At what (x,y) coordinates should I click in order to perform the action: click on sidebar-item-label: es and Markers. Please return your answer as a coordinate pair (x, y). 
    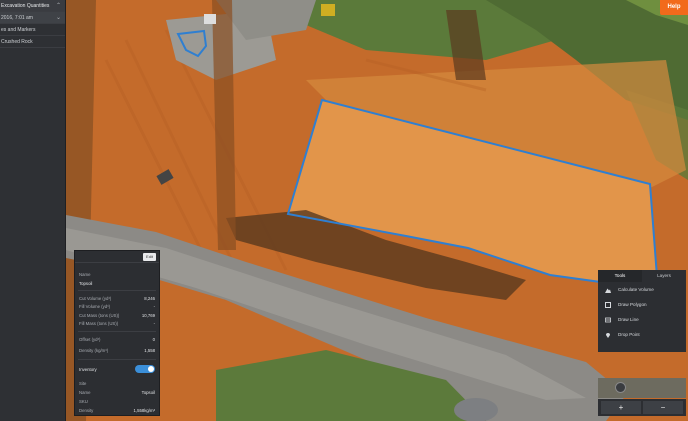
    Looking at the image, I should click on (18, 30).